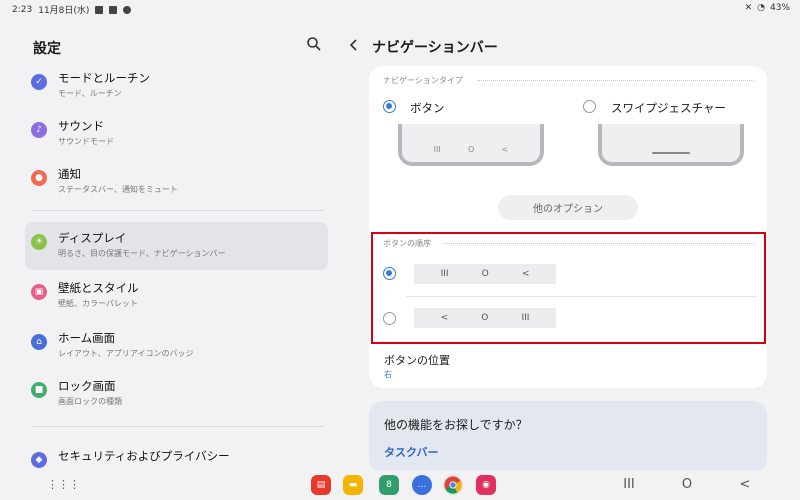 Image resolution: width=800 pixels, height=500 pixels. I want to click on status-time: 2:23, so click(22, 9).